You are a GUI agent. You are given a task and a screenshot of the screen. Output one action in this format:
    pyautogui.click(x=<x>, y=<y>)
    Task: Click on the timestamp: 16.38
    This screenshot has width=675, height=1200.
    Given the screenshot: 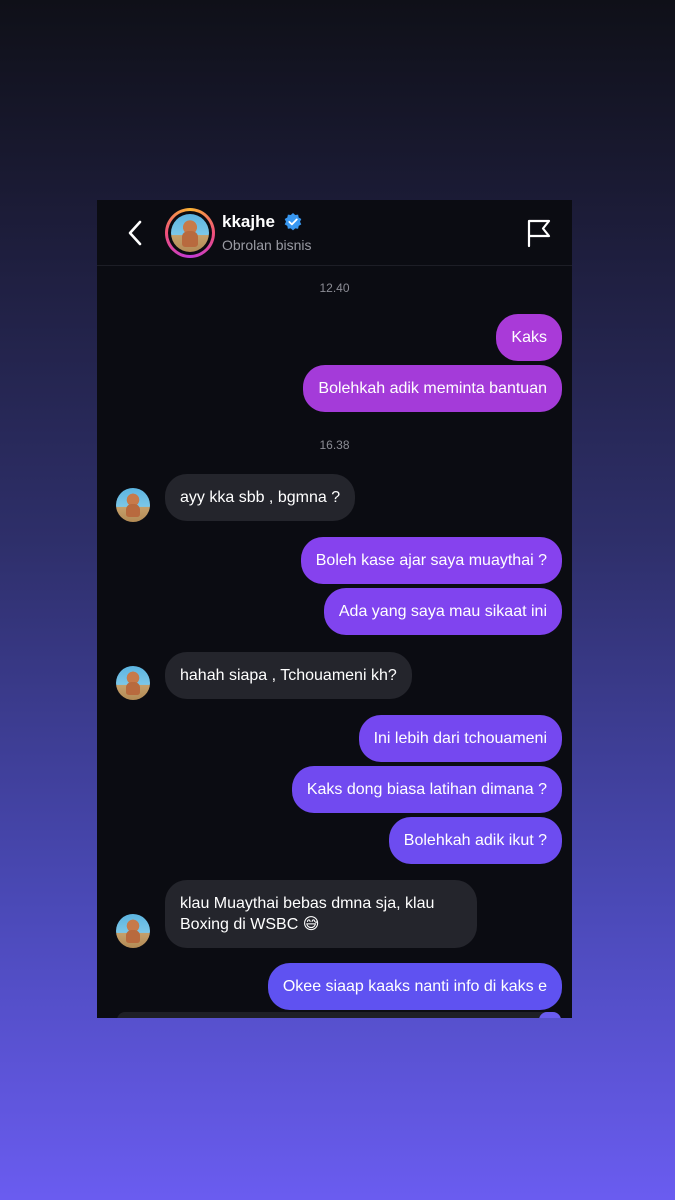 What is the action you would take?
    pyautogui.click(x=334, y=445)
    